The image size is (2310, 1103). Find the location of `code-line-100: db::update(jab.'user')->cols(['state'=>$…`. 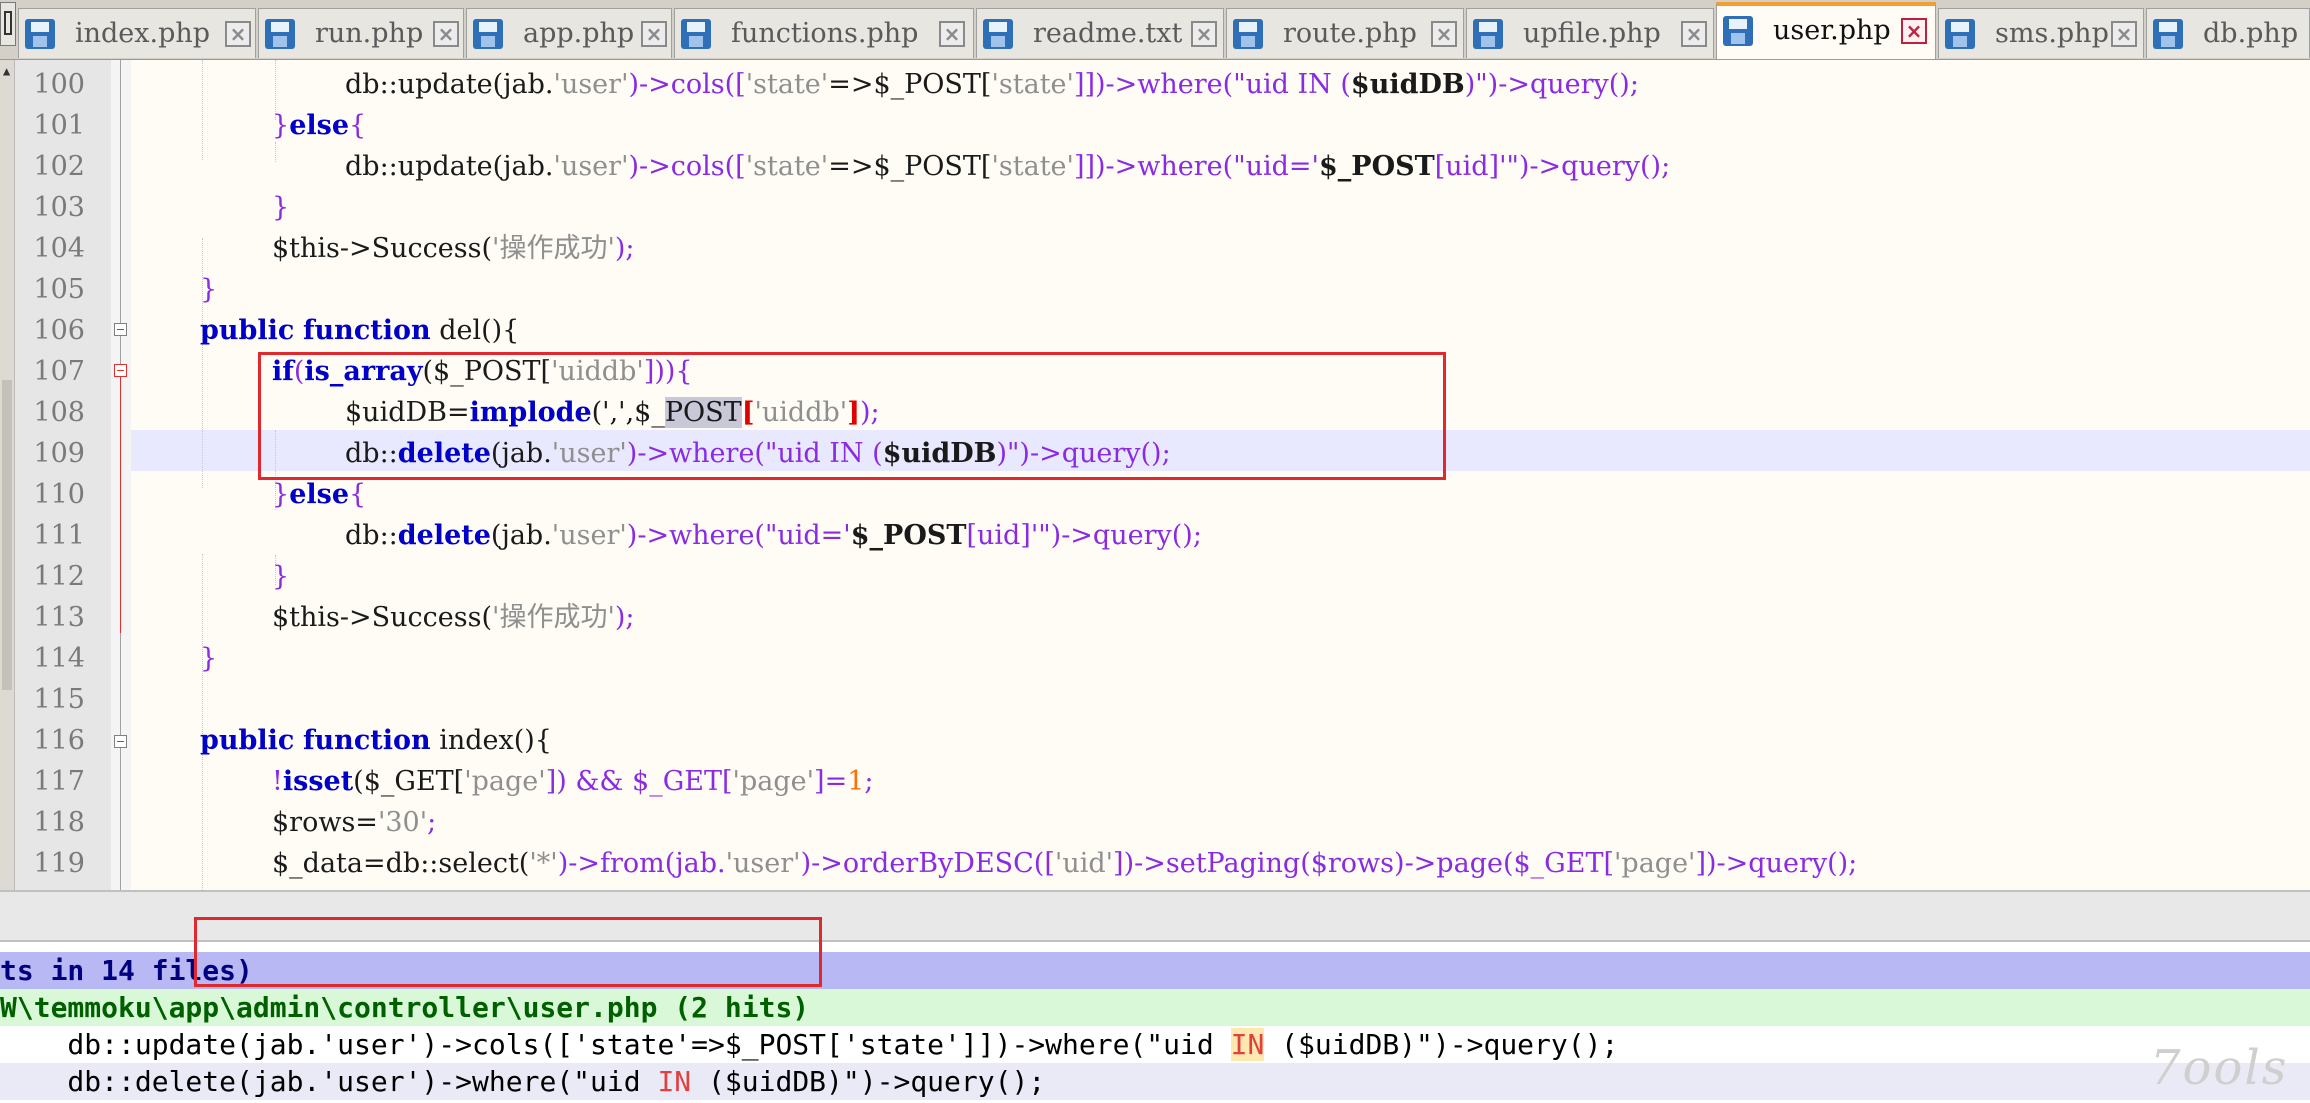

code-line-100: db::update(jab.'user')->cols(['state'=>$… is located at coordinates (992, 84).